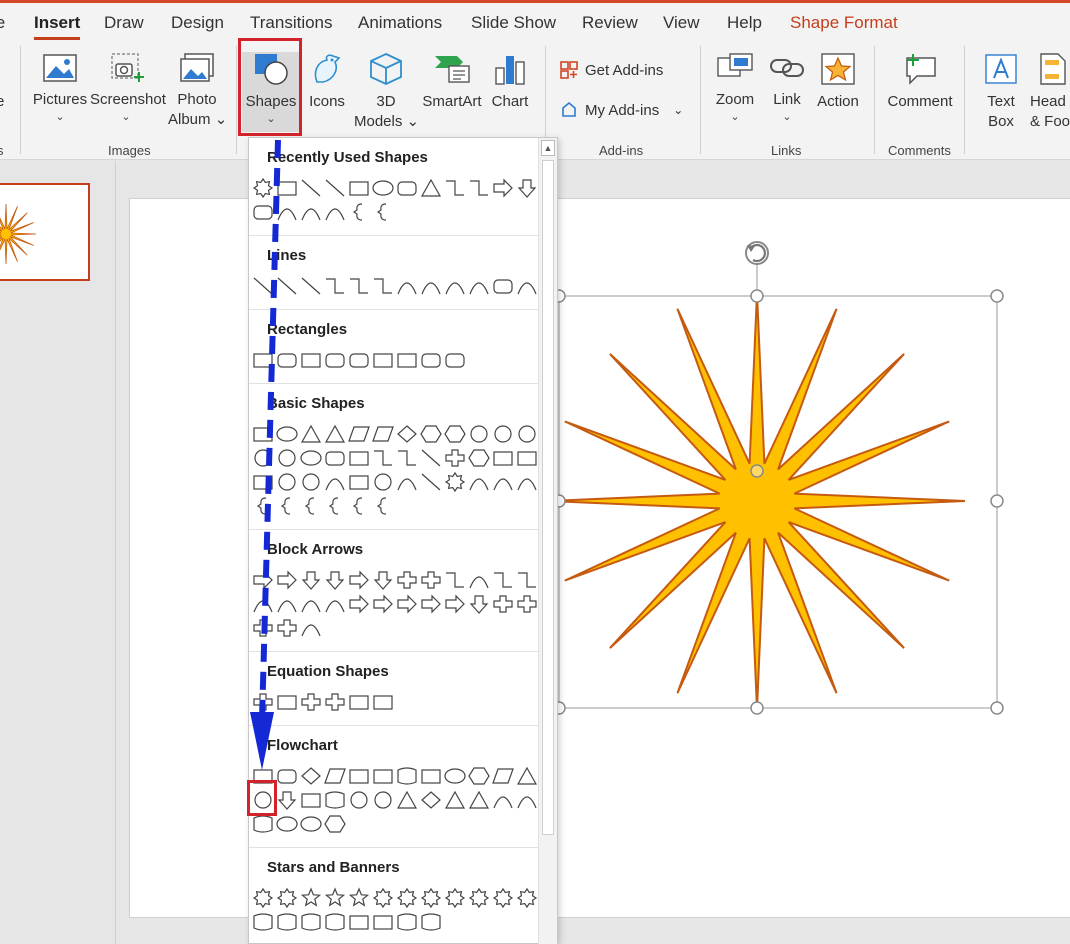  What do you see at coordinates (327, 82) in the screenshot?
I see `icons-button: Icons` at bounding box center [327, 82].